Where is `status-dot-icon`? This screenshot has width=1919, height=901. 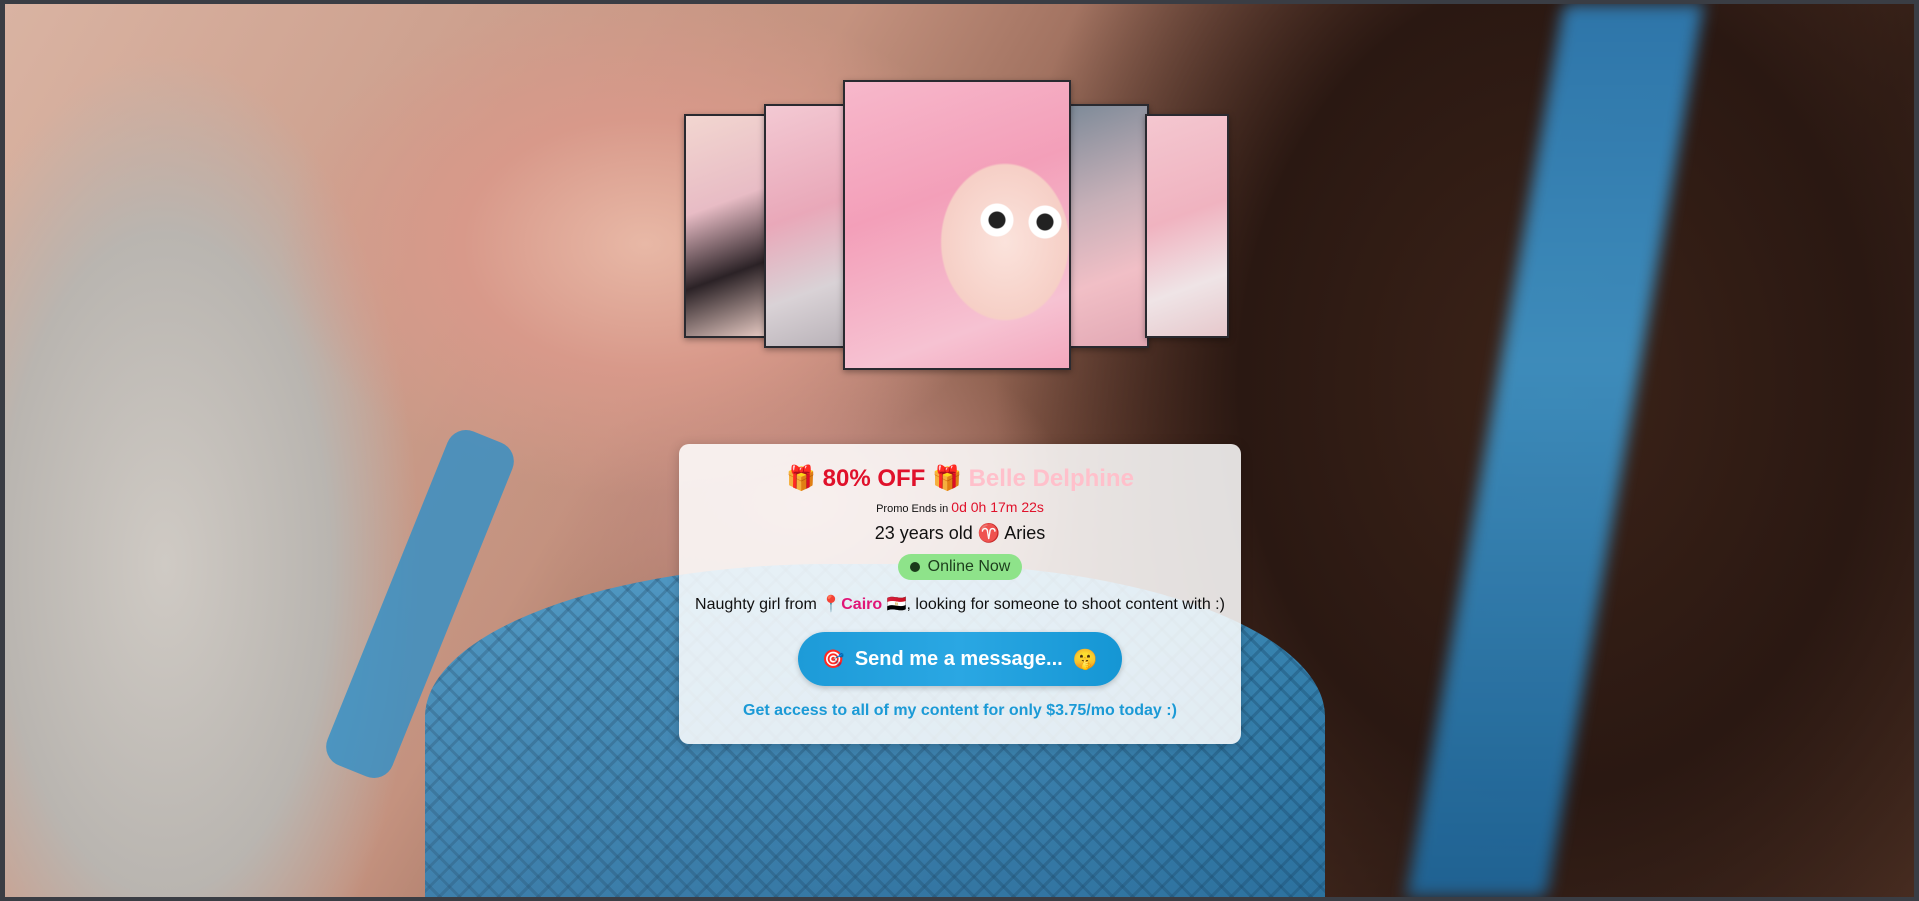
status-dot-icon is located at coordinates (914, 567).